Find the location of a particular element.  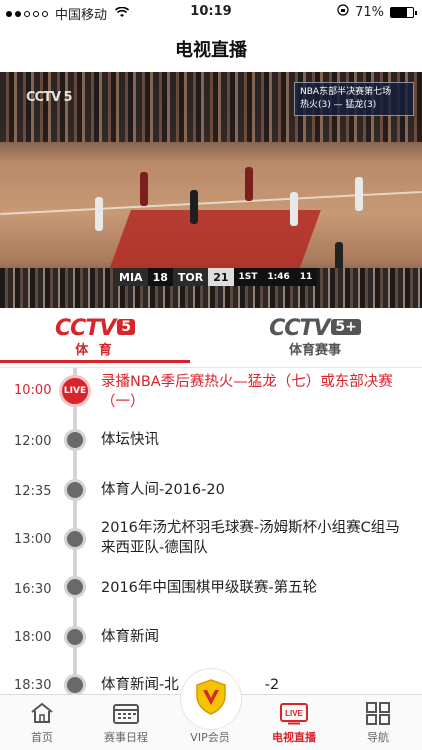

calendar-icon is located at coordinates (126, 710).